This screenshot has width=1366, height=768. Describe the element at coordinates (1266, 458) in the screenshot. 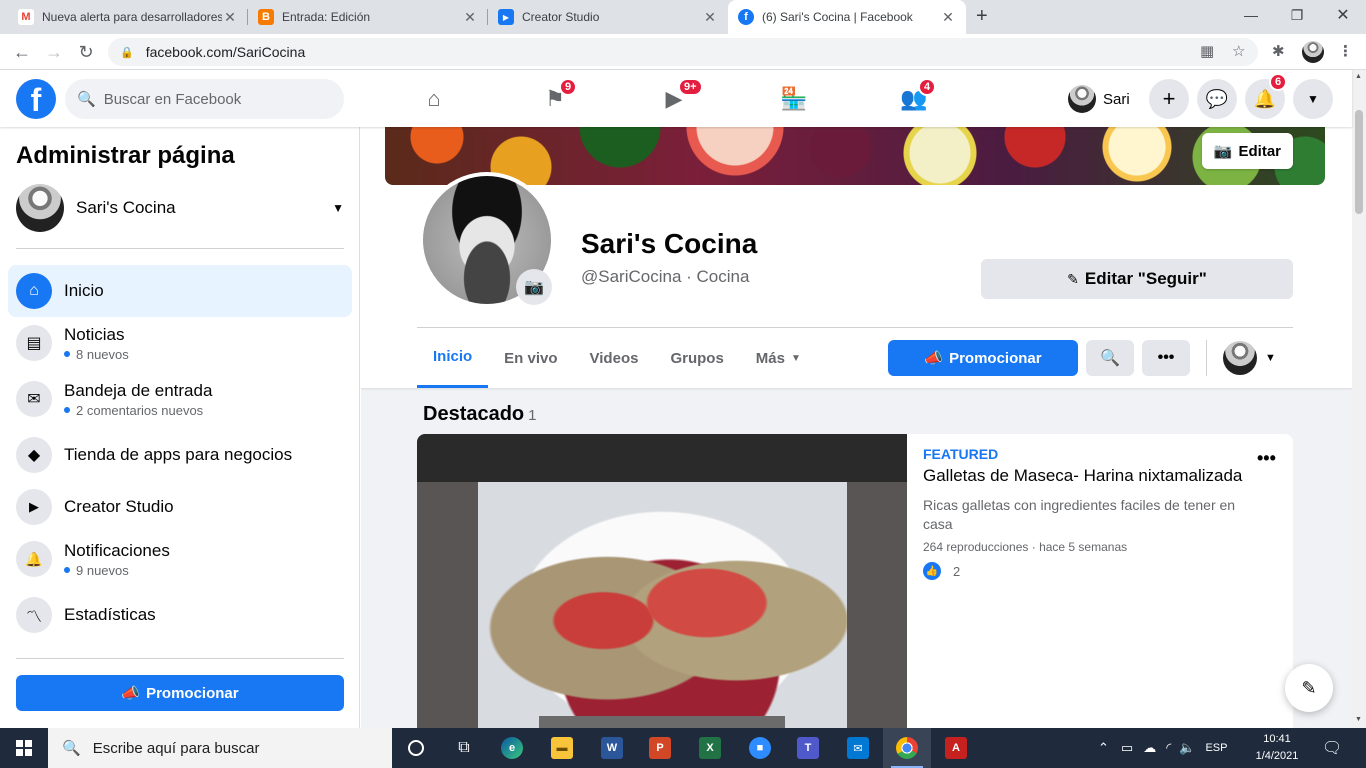

I see `video-more-options-button: •••` at that location.